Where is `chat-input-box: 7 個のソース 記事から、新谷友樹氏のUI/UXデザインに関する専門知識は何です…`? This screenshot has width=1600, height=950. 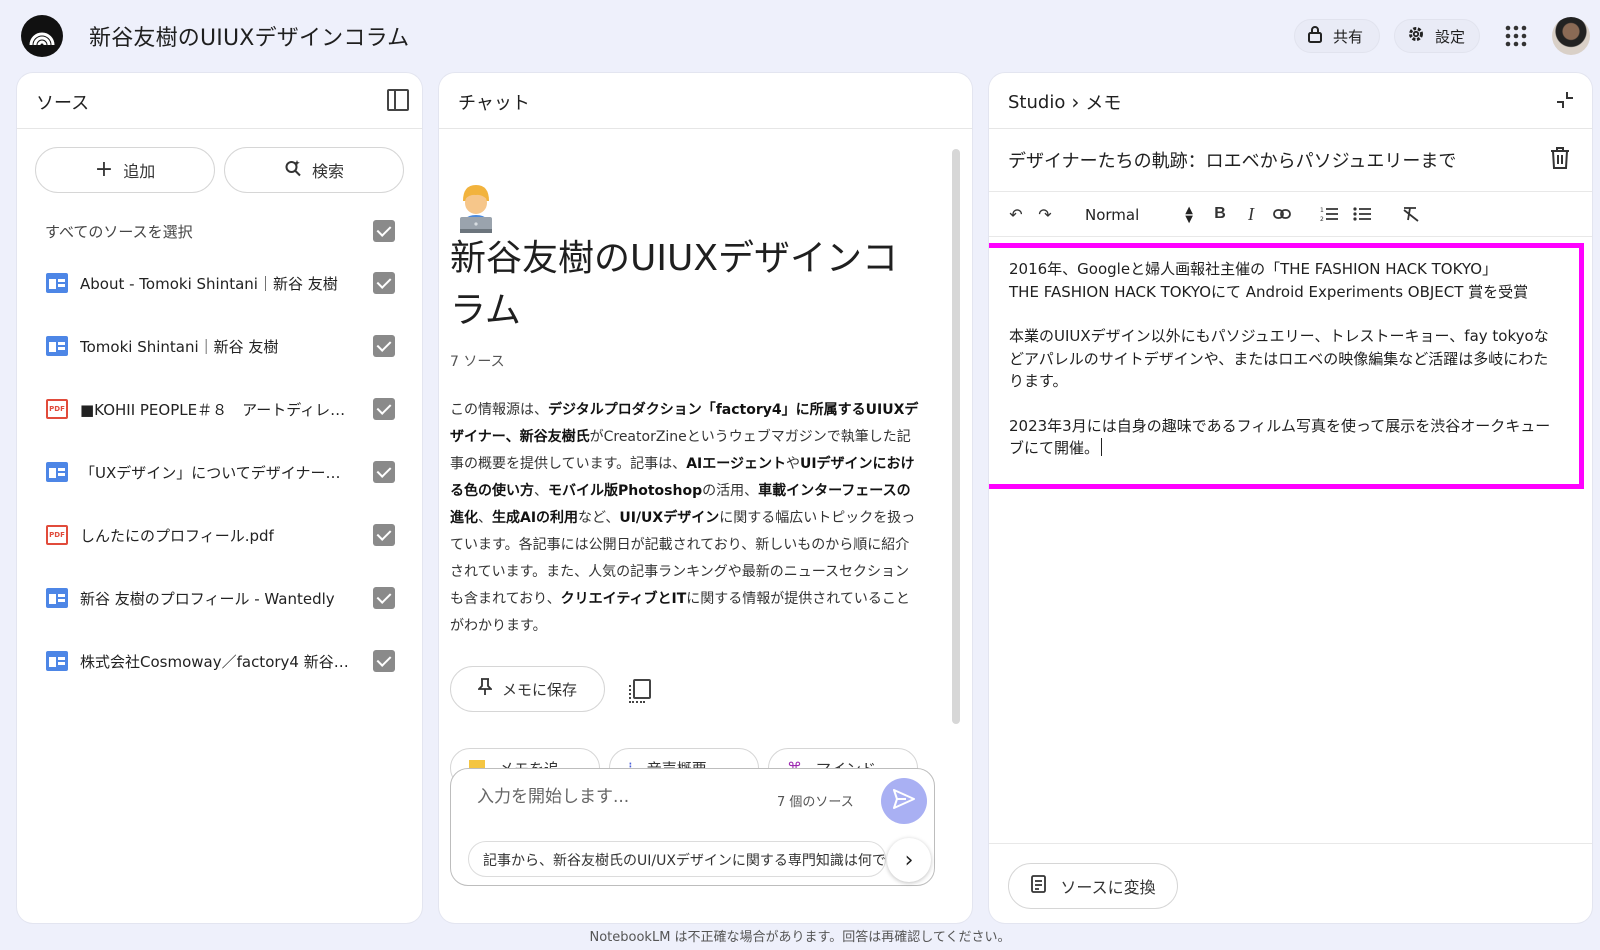 chat-input-box: 7 個のソース 記事から、新谷友樹氏のUI/UXデザインに関する専門知識は何です… is located at coordinates (692, 827).